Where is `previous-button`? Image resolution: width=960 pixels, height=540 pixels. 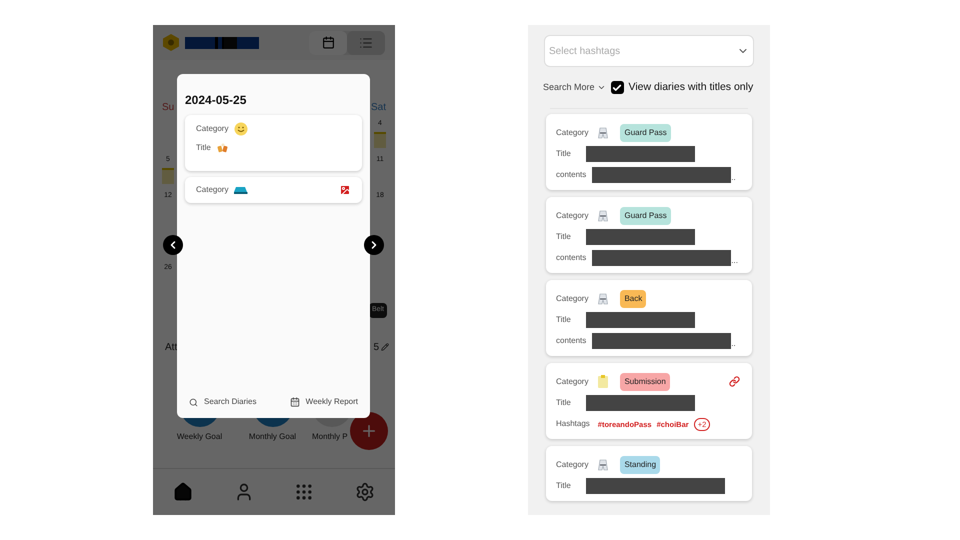 previous-button is located at coordinates (173, 245).